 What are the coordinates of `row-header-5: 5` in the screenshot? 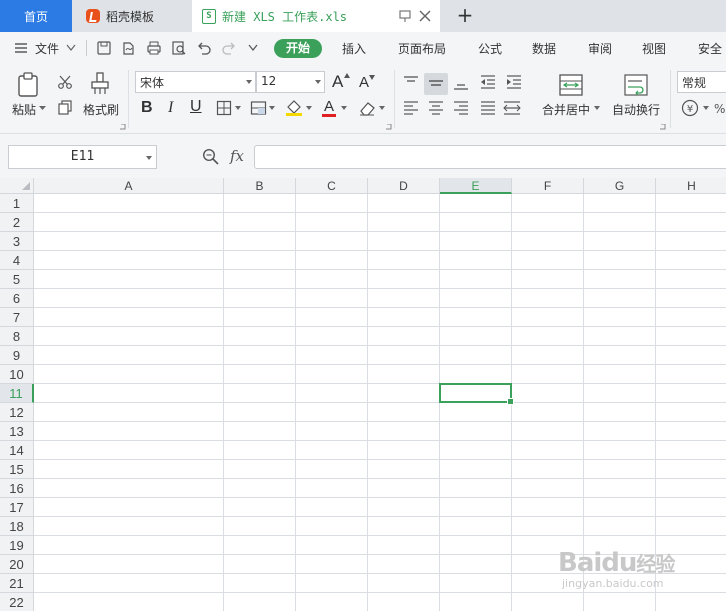 It's located at (17, 279).